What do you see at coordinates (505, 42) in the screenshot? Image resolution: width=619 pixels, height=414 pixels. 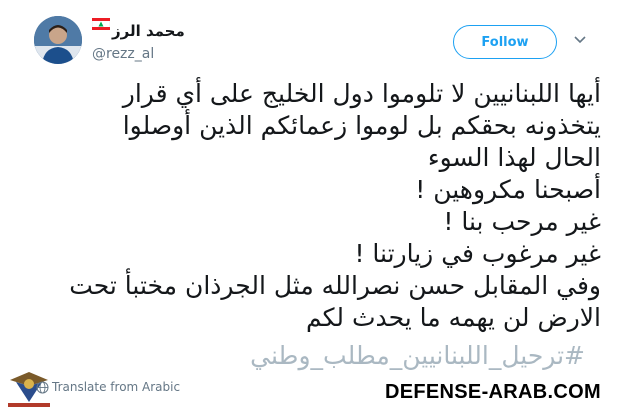 I see `follow-button: Follow` at bounding box center [505, 42].